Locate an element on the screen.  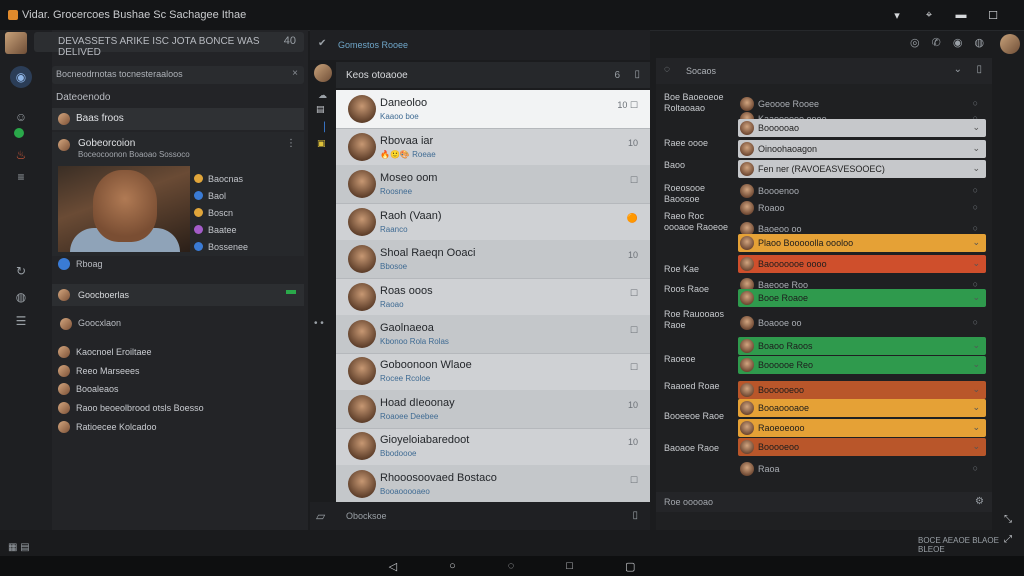
user-avatar-icon: ◍ is located at coordinates (21, 297).